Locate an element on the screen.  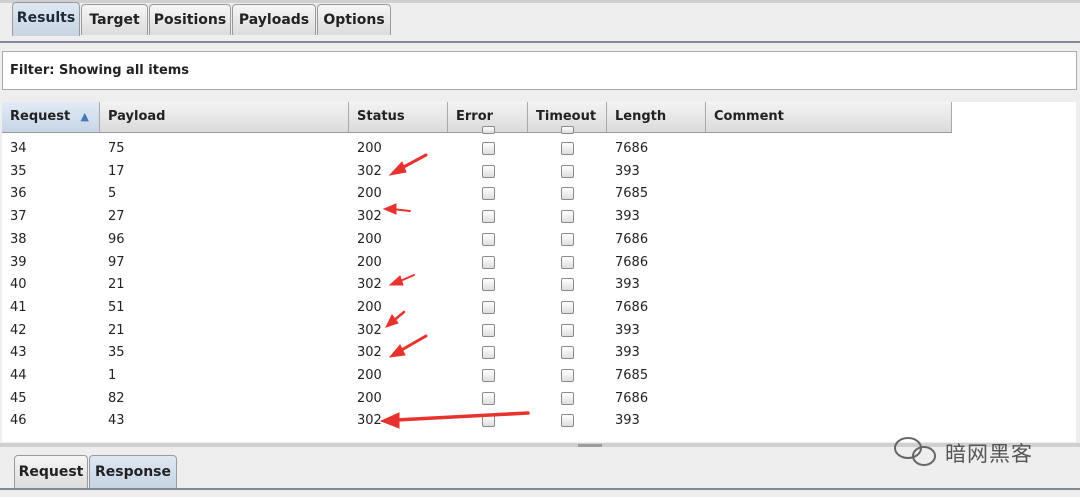
column-header-length: Length is located at coordinates (656, 117).